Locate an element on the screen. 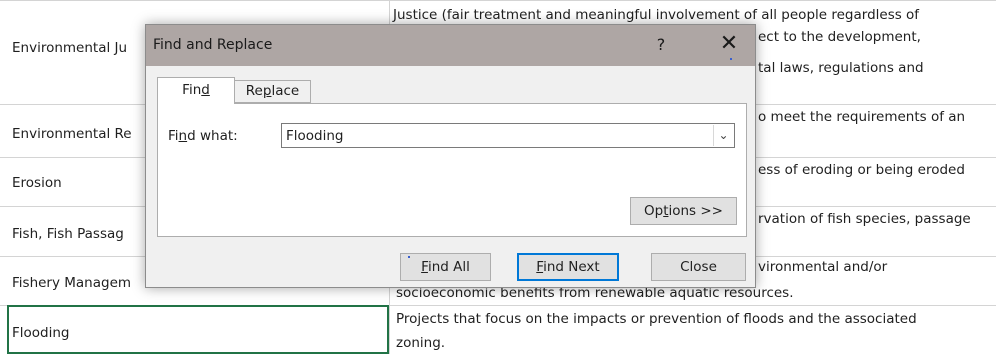 Image resolution: width=996 pixels, height=354 pixels. cell-term: Environmental Ju is located at coordinates (69, 48).